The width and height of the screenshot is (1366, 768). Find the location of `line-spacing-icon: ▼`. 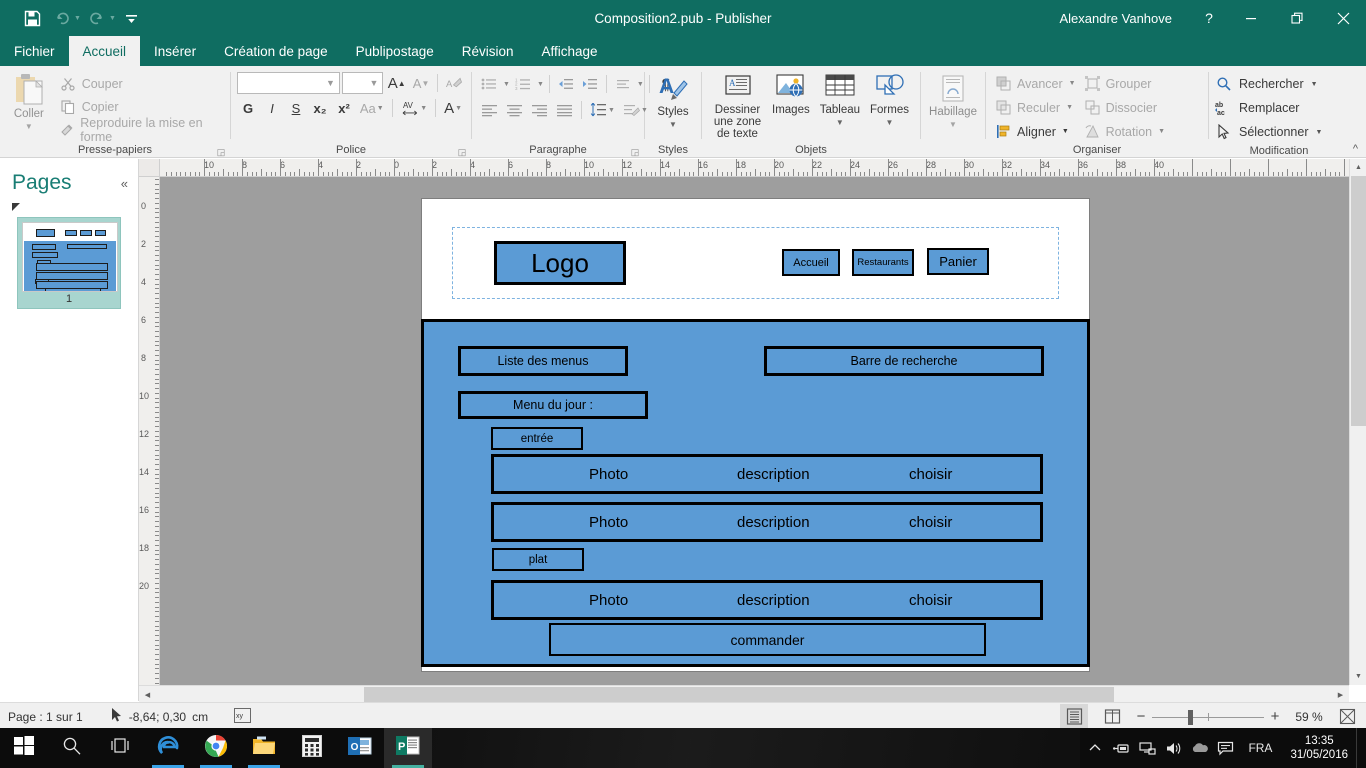

line-spacing-icon: ▼ is located at coordinates (602, 110).